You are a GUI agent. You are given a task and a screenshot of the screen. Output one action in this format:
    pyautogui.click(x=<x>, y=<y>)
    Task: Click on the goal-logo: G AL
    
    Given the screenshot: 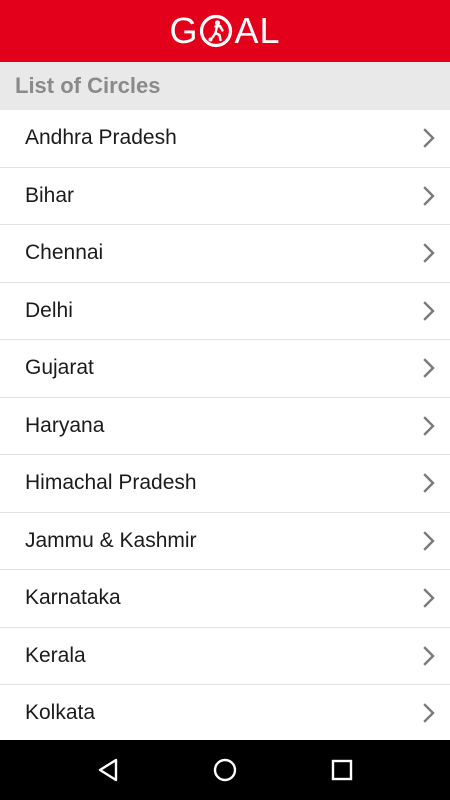 What is the action you would take?
    pyautogui.click(x=224, y=31)
    